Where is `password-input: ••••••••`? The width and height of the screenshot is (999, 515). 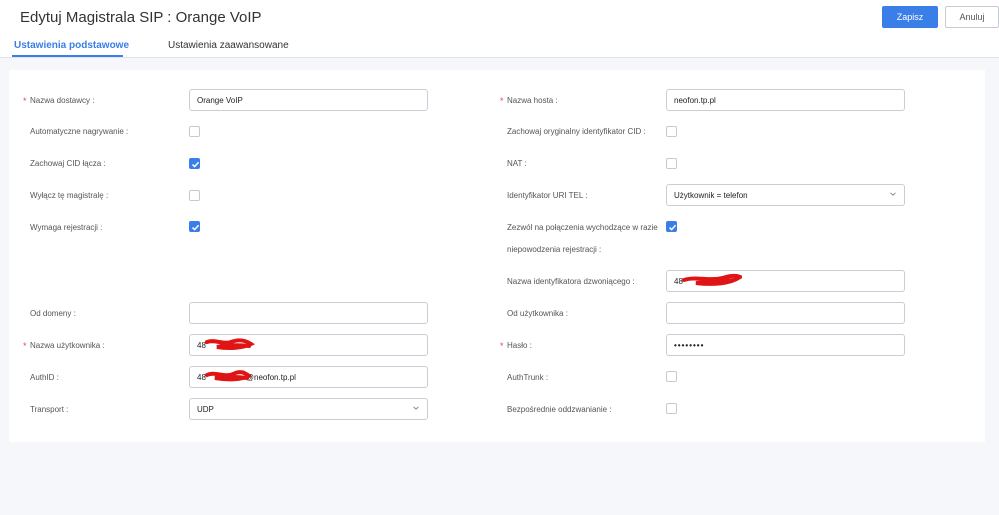 password-input: •••••••• is located at coordinates (785, 345).